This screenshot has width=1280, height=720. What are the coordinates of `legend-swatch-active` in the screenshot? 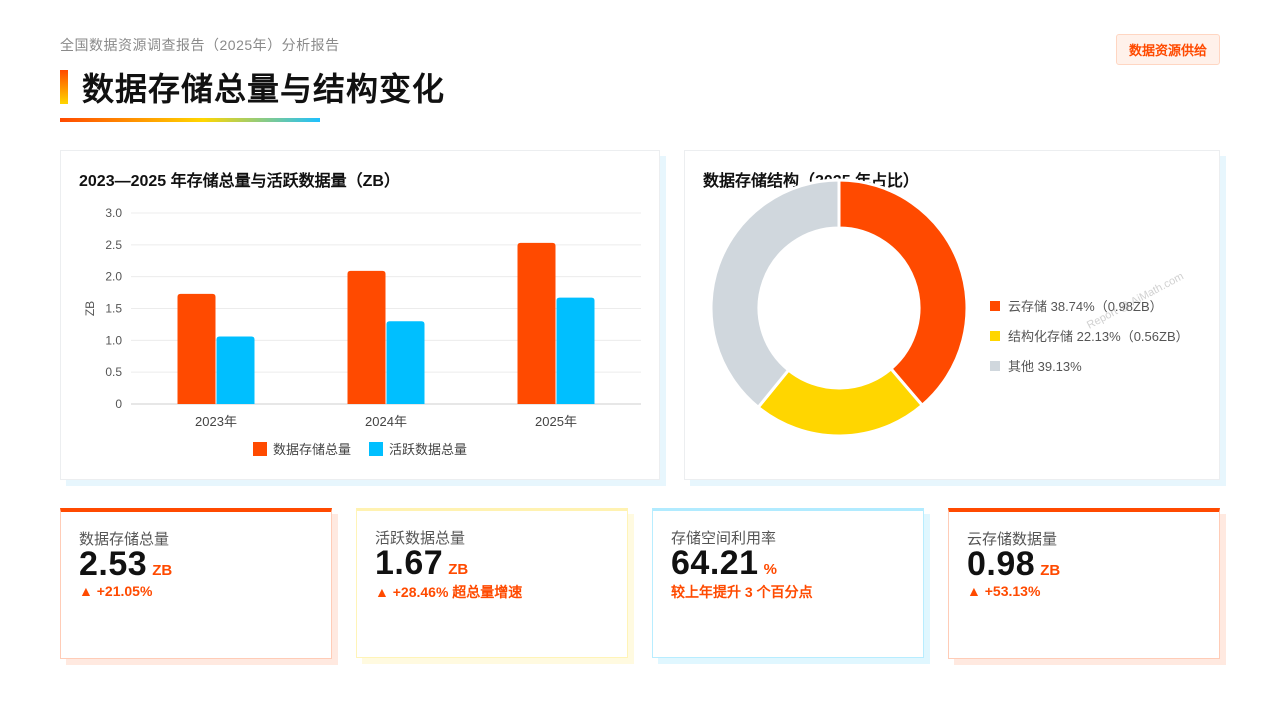 It's located at (376, 448).